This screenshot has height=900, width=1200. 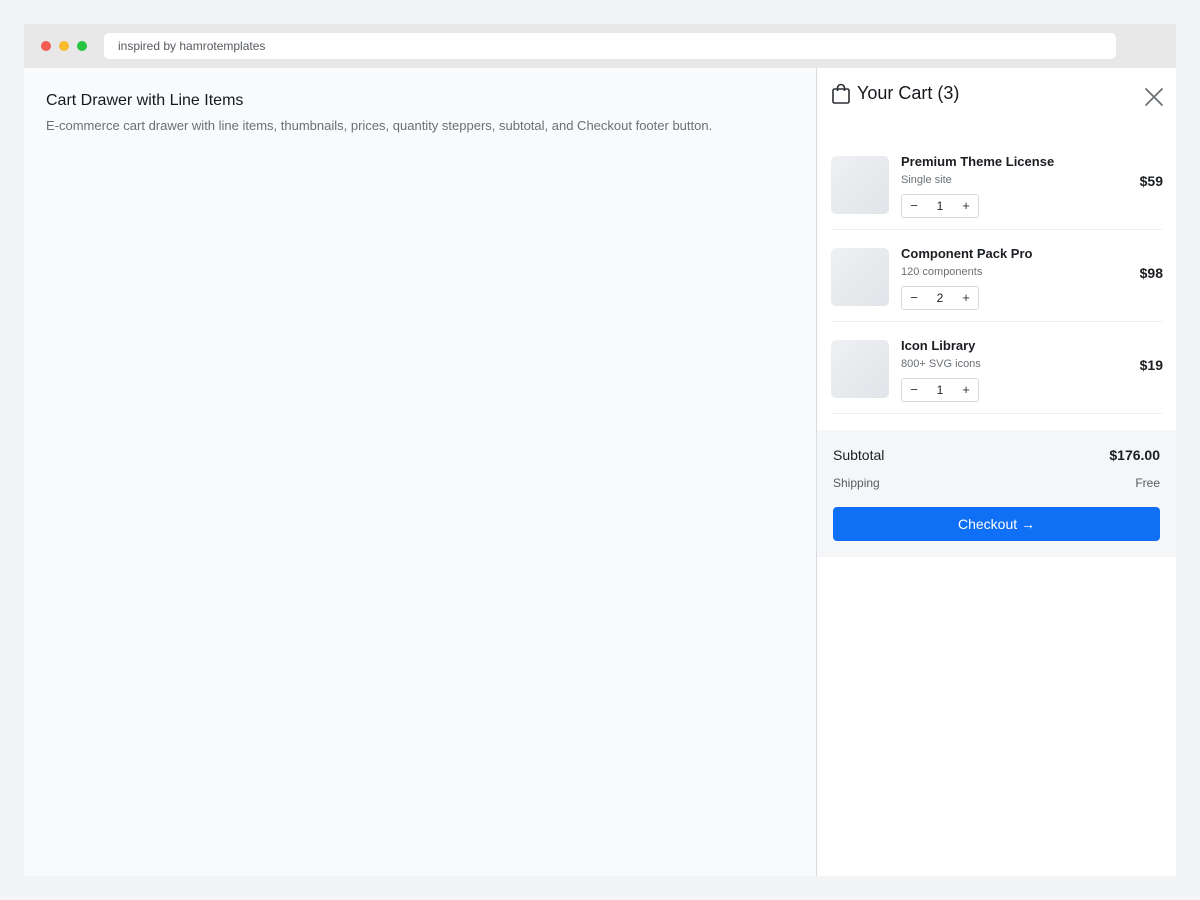 What do you see at coordinates (82, 46) in the screenshot?
I see `maximize-window-dot` at bounding box center [82, 46].